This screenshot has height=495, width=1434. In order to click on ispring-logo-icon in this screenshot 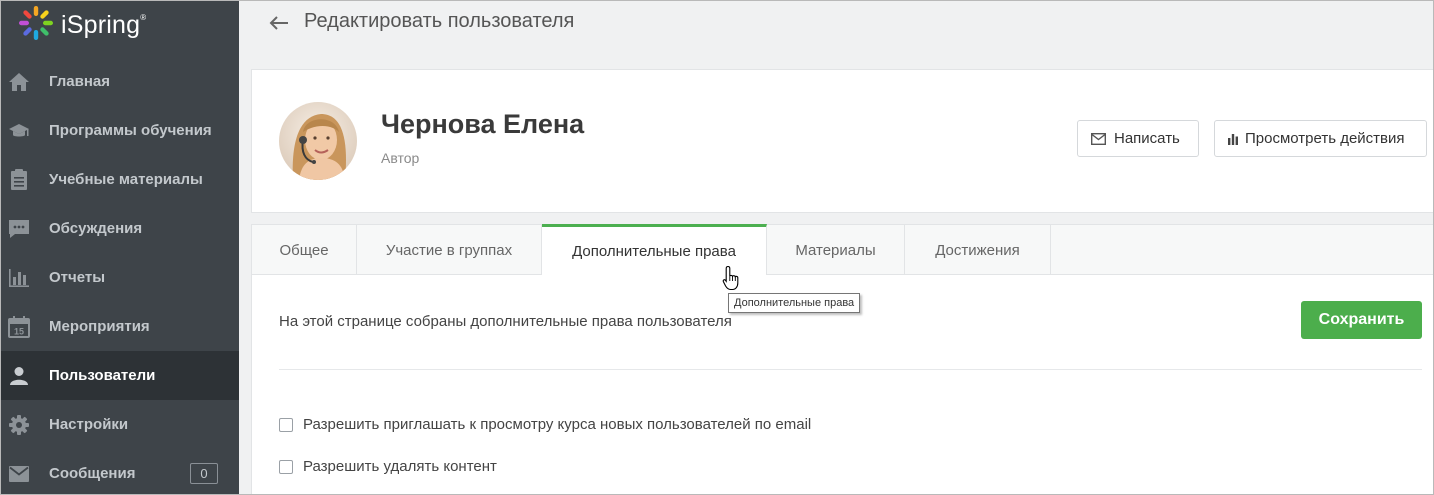, I will do `click(36, 25)`.